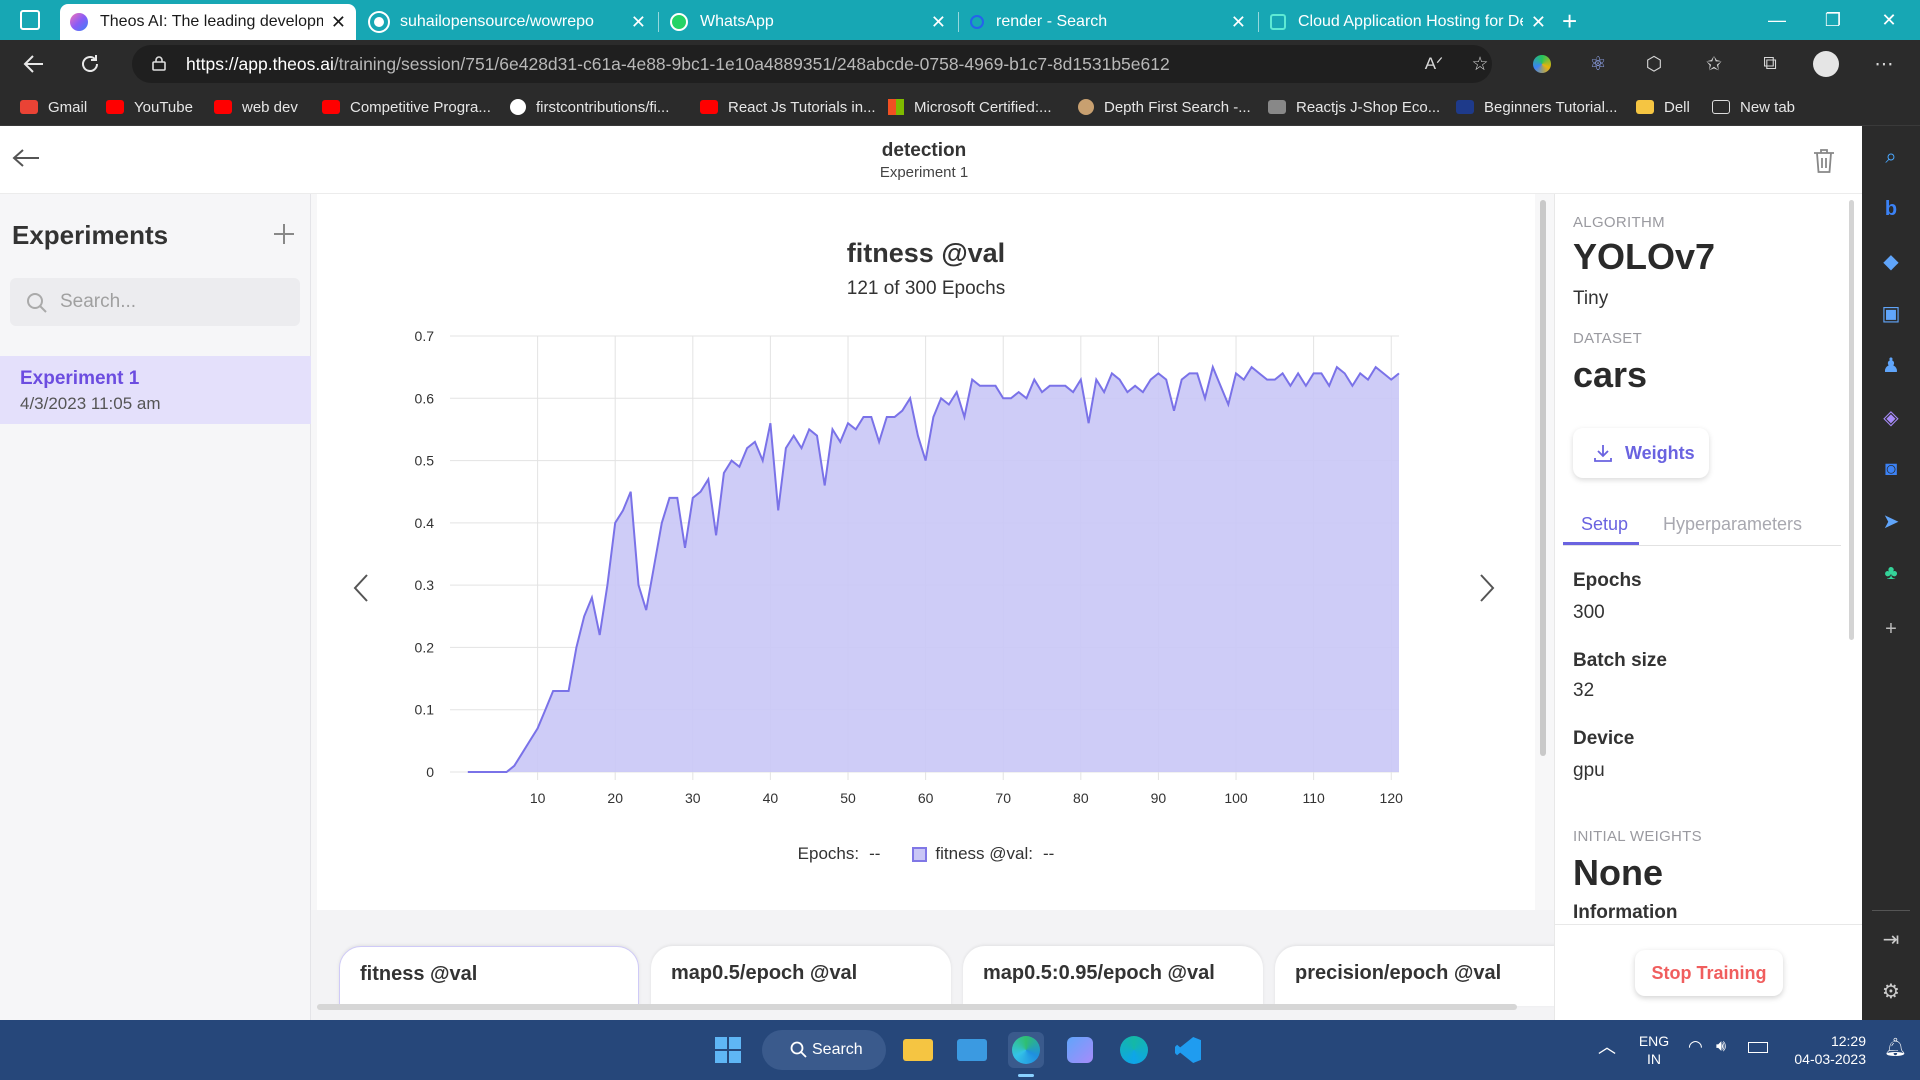  What do you see at coordinates (331, 107) in the screenshot?
I see `youtube-icon` at bounding box center [331, 107].